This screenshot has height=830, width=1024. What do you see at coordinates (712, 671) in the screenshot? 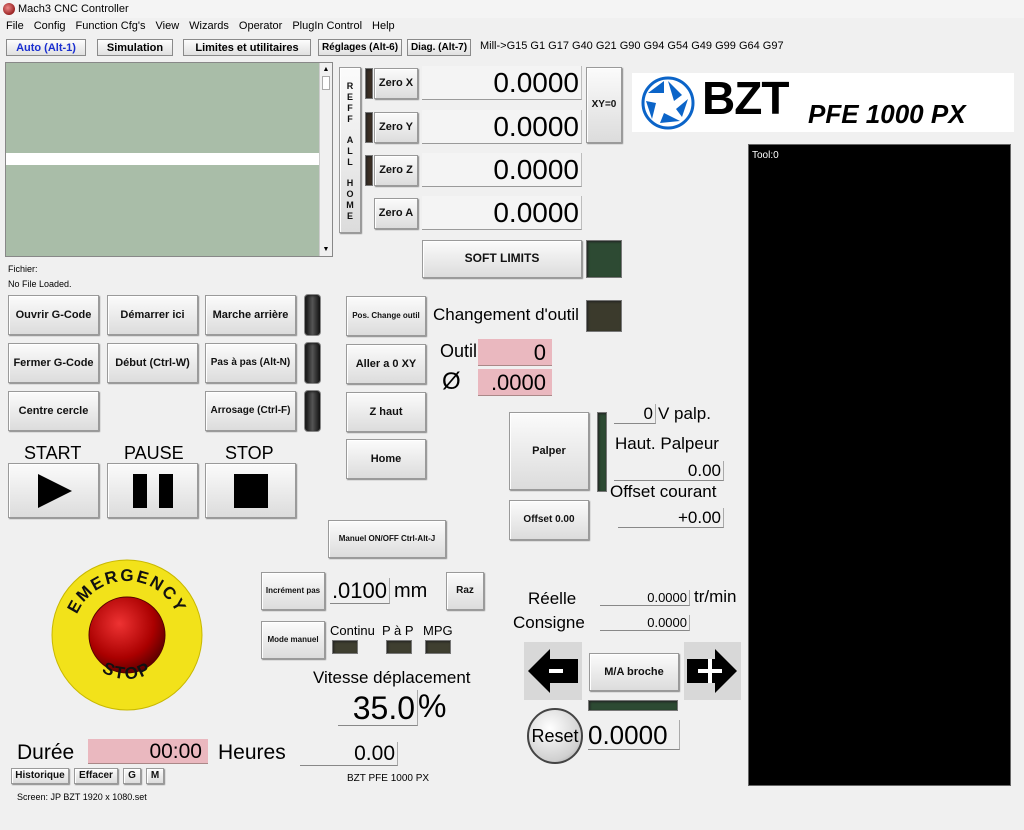
I see `spindle-speed-up-button` at bounding box center [712, 671].